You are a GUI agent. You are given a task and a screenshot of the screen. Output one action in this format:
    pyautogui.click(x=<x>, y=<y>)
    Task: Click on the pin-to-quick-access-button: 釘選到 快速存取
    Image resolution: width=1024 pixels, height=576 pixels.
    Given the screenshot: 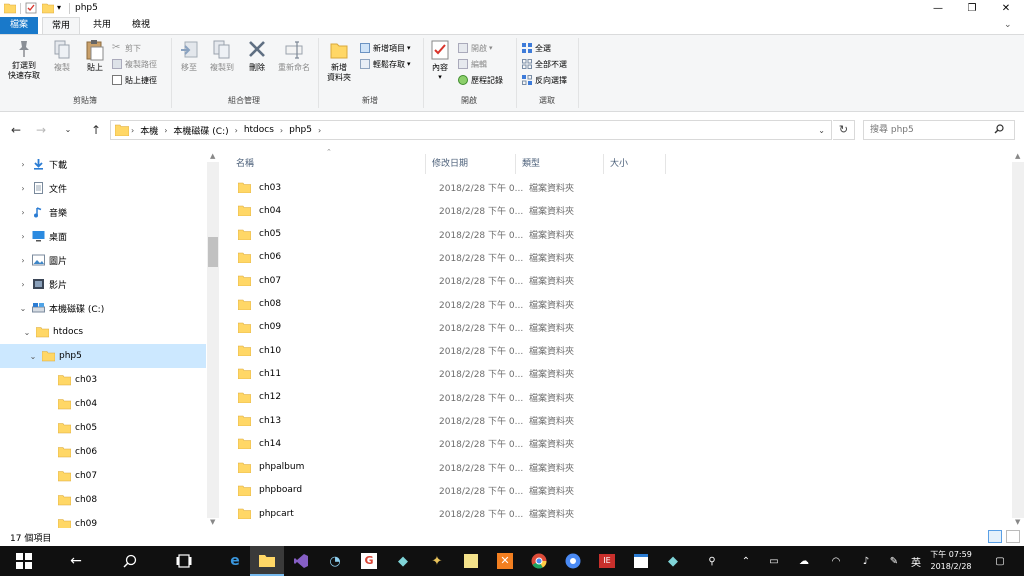 What is the action you would take?
    pyautogui.click(x=24, y=60)
    